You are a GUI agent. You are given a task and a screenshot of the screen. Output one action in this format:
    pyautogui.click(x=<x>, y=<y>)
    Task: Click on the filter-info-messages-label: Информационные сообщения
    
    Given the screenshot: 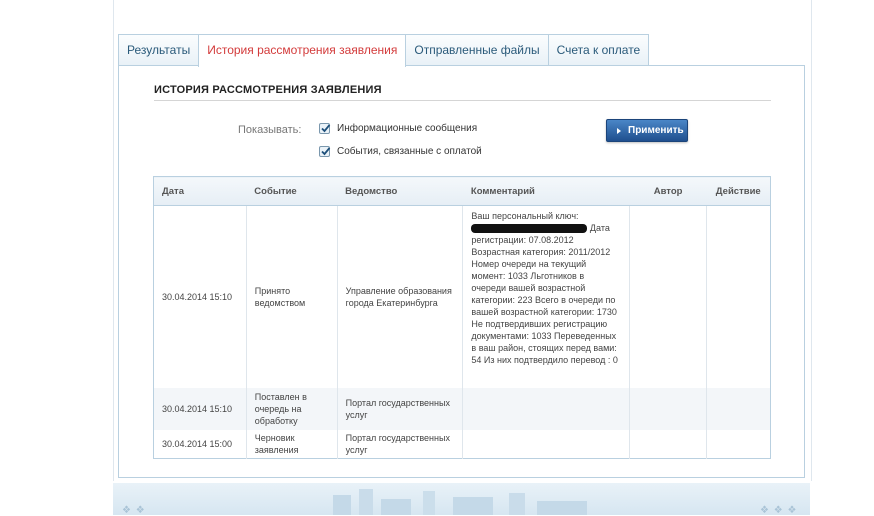 What is the action you would take?
    pyautogui.click(x=407, y=128)
    